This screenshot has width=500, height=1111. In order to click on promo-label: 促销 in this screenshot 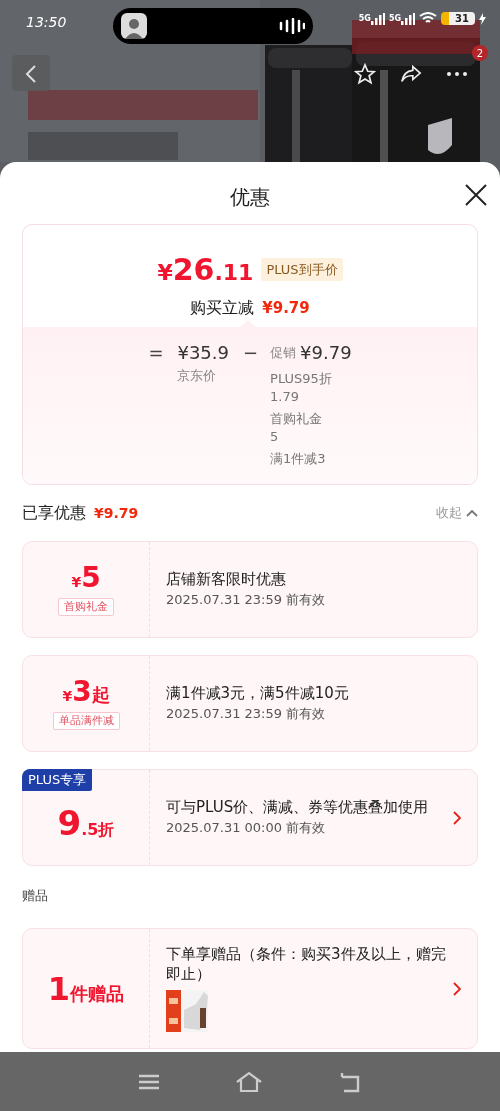, I will do `click(283, 352)`.